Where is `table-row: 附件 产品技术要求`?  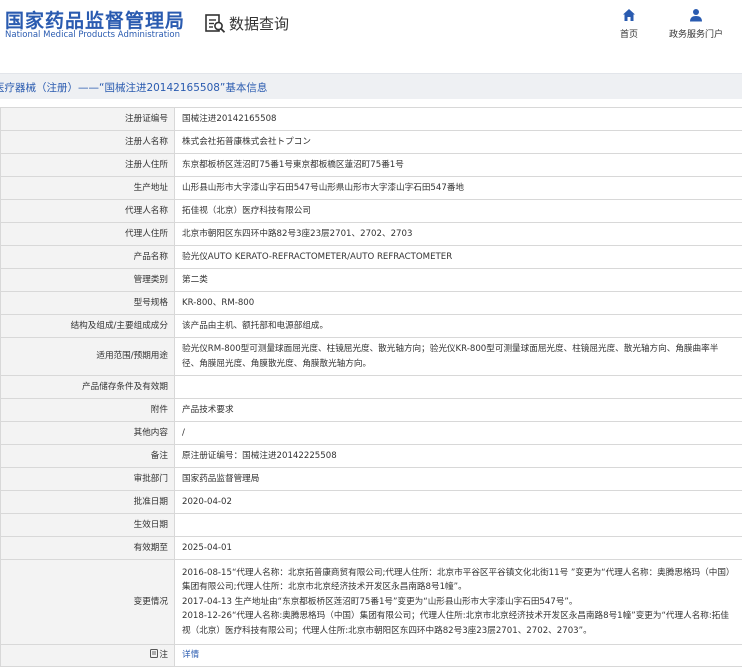 table-row: 附件 产品技术要求 is located at coordinates (371, 410).